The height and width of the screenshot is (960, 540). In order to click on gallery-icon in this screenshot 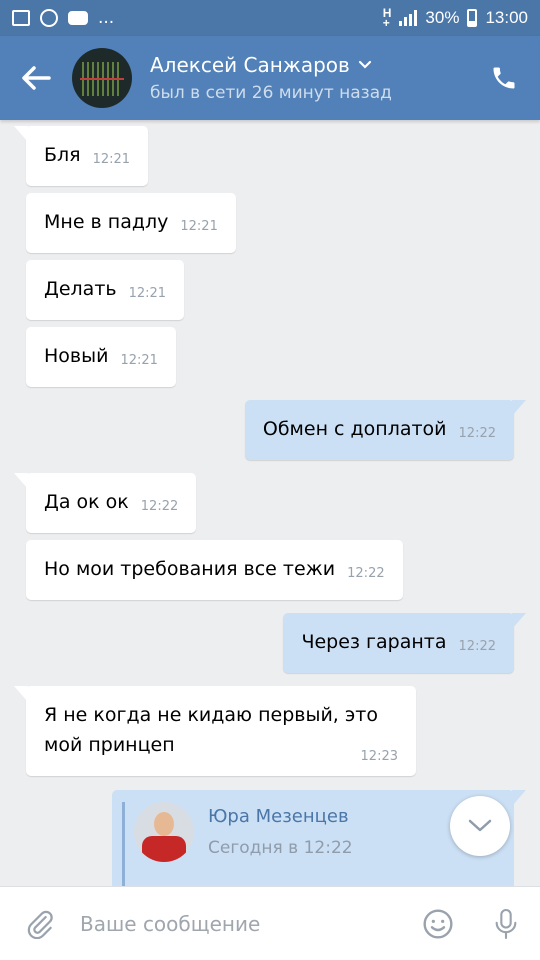, I will do `click(21, 18)`.